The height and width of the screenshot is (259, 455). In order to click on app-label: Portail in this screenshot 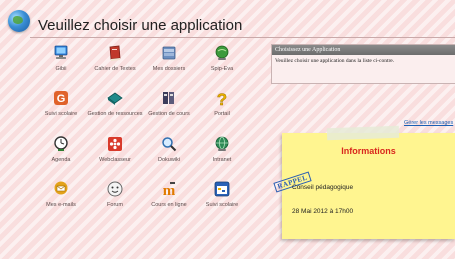, I will do `click(222, 114)`.